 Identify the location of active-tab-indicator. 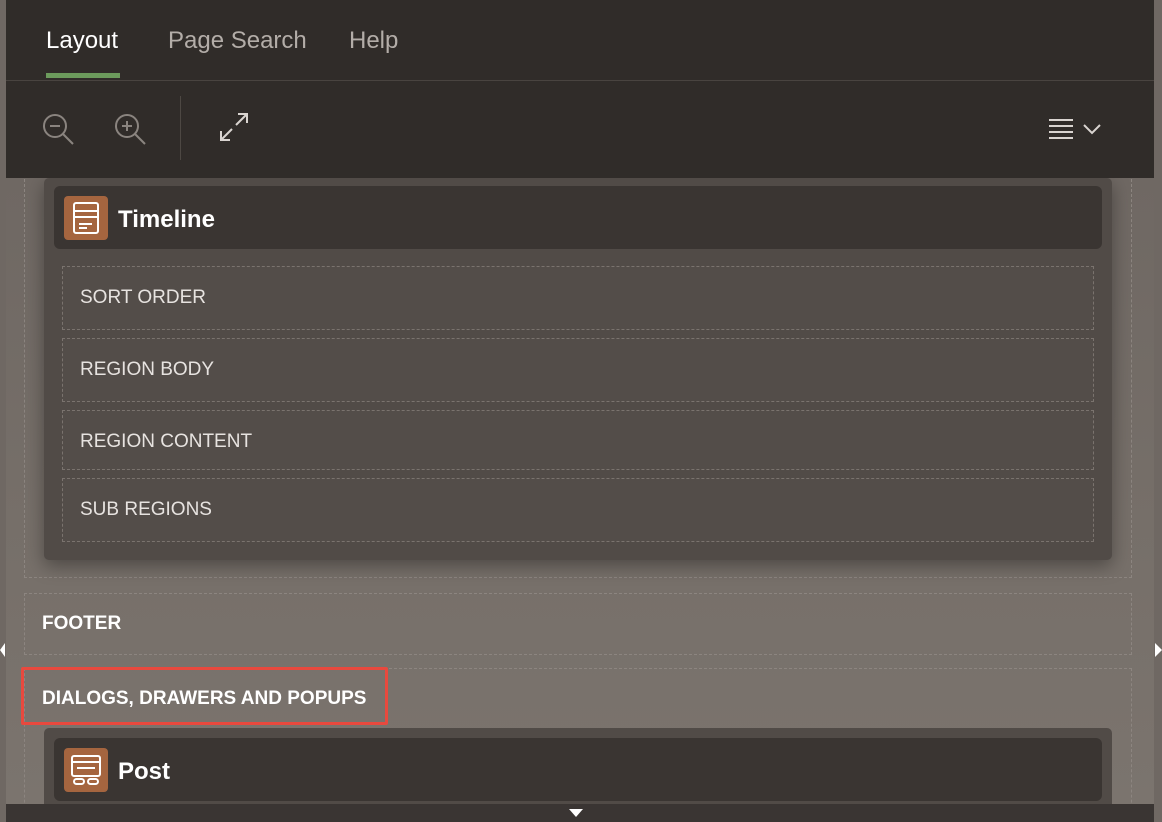
(83, 75).